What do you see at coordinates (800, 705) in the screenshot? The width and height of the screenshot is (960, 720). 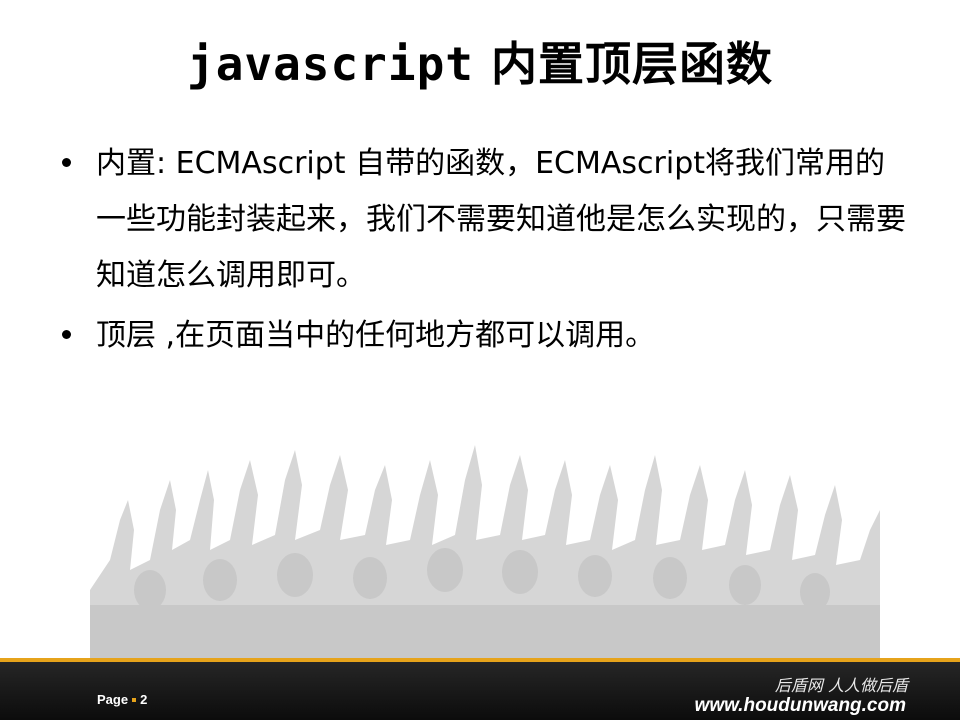 I see `brand-url: www.houdunwang.com` at bounding box center [800, 705].